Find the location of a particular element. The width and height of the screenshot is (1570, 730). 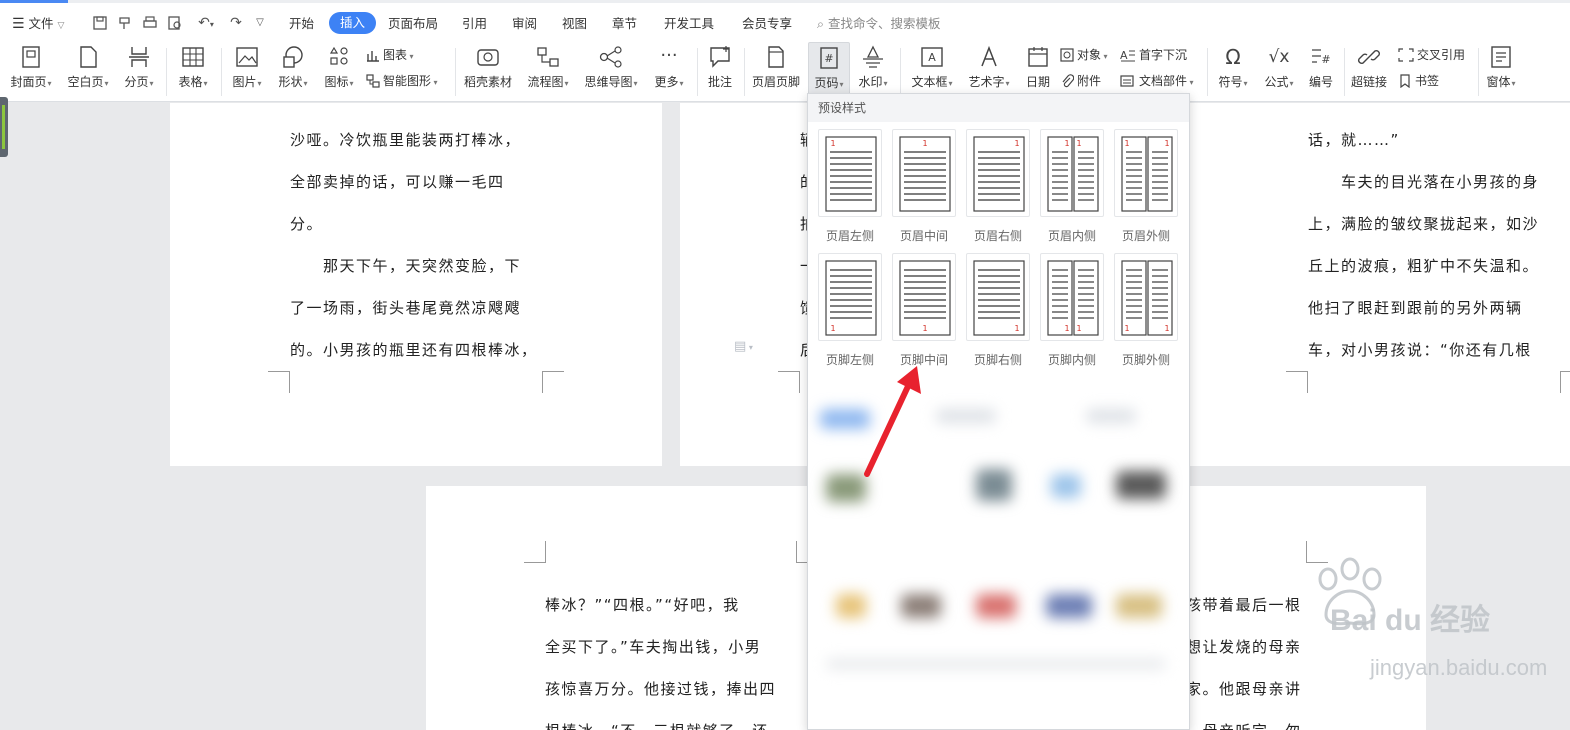

comment-button: 批注 is located at coordinates (720, 71).